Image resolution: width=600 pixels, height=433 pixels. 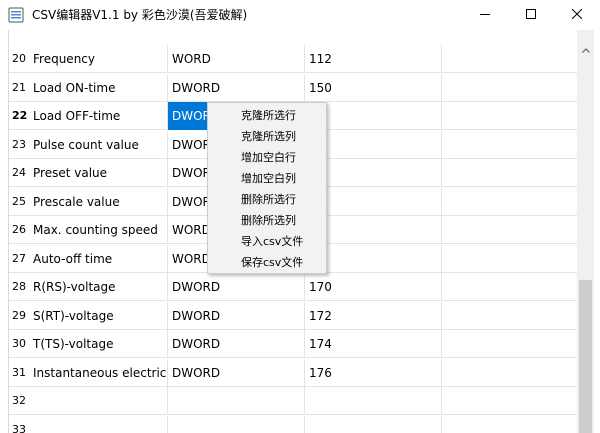 What do you see at coordinates (20, 202) in the screenshot?
I see `row-number: 25` at bounding box center [20, 202].